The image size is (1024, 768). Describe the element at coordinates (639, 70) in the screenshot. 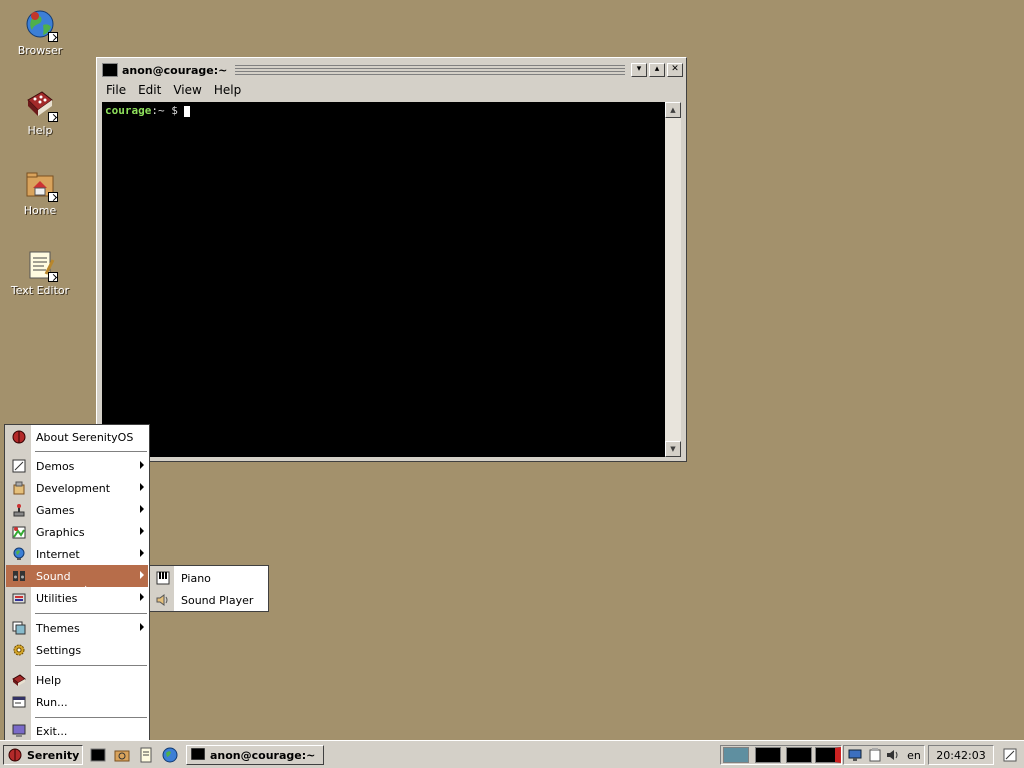

I see `minimize-button: ▾` at that location.